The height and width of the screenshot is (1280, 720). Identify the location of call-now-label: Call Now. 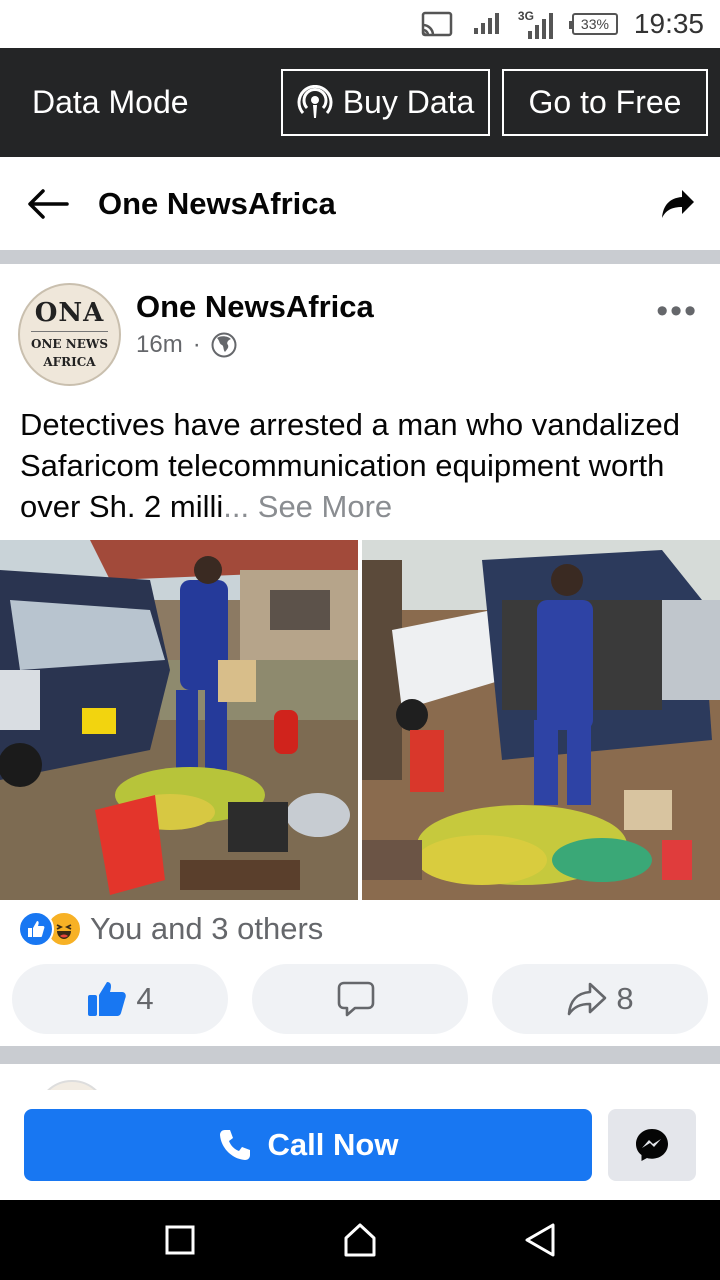
(333, 1144).